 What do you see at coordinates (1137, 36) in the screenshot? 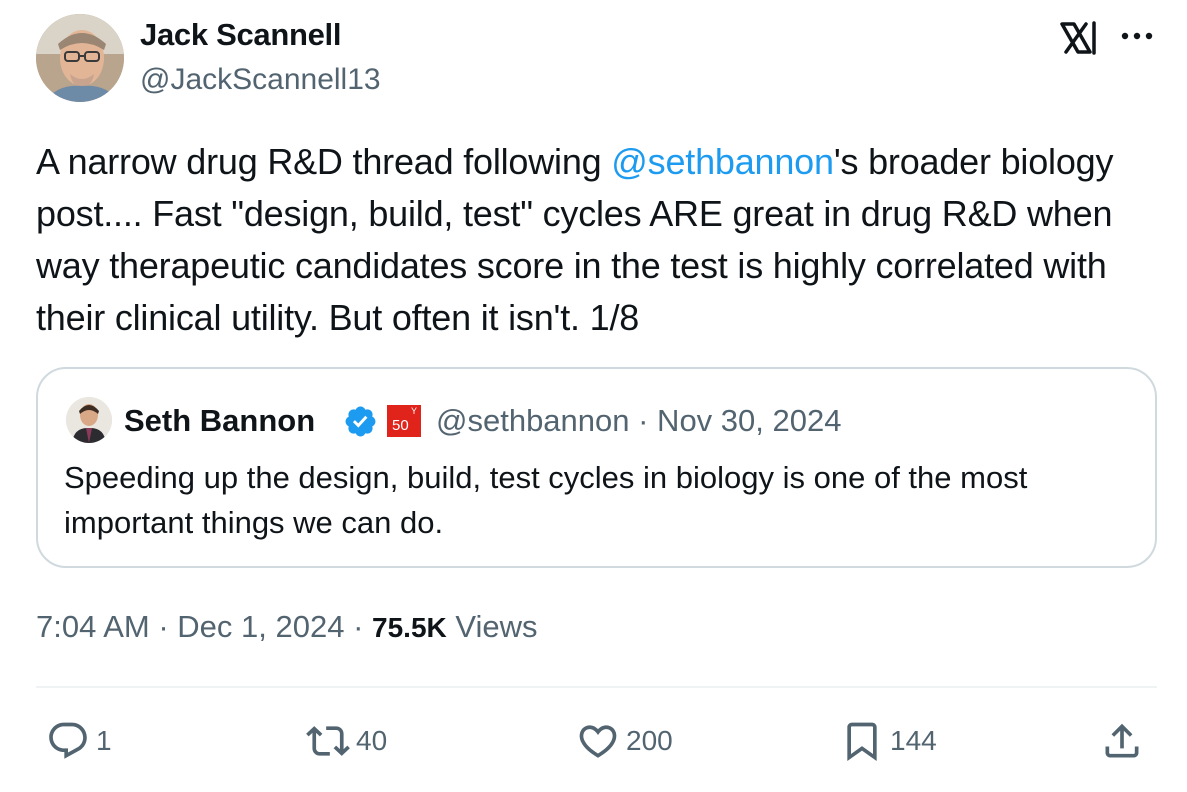
I see `more-icon` at bounding box center [1137, 36].